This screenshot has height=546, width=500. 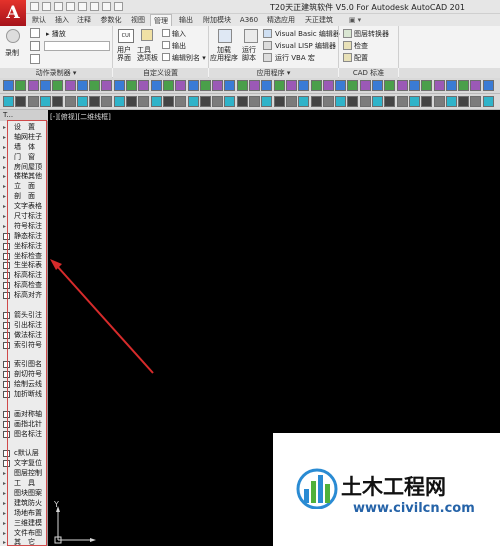 I want to click on recorder-insert-icon, so click(x=35, y=46).